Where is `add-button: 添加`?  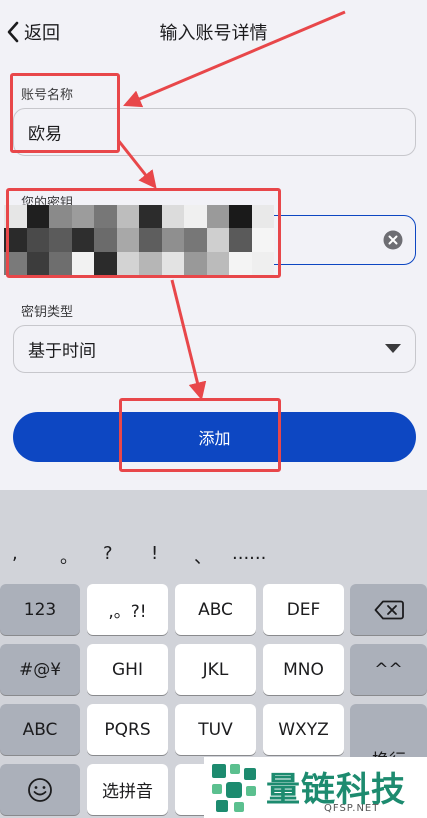
add-button: 添加 is located at coordinates (214, 437).